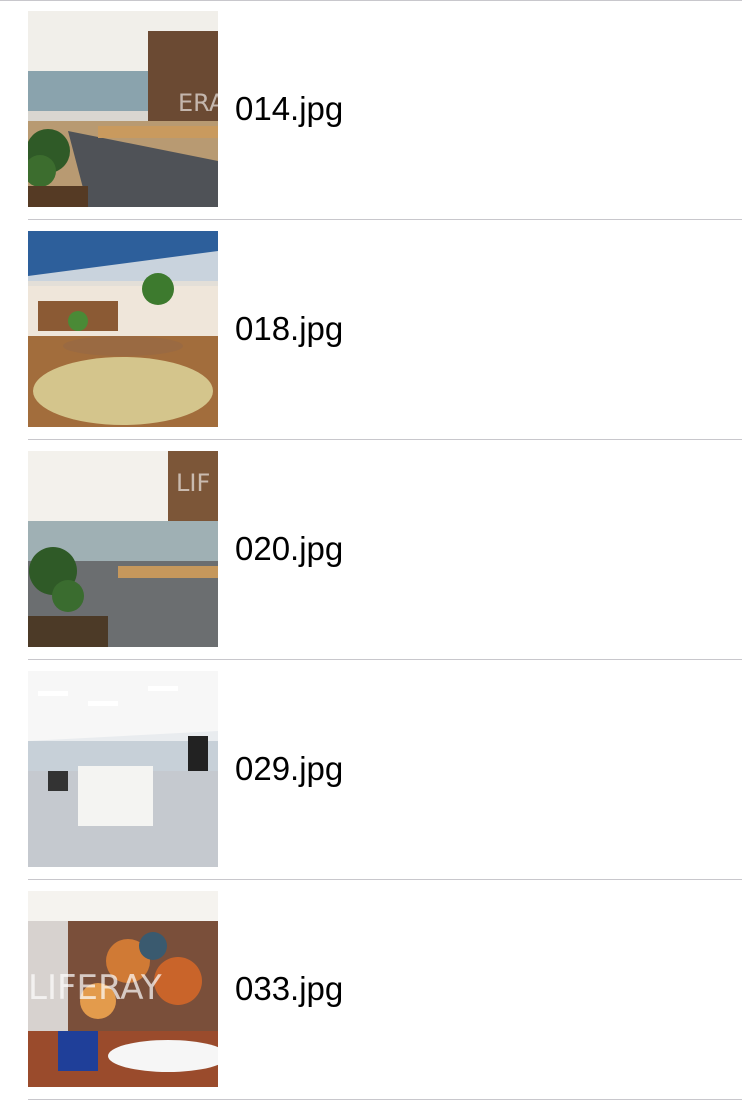 The height and width of the screenshot is (1100, 742). What do you see at coordinates (198, 103) in the screenshot?
I see `svg-text: ERA` at bounding box center [198, 103].